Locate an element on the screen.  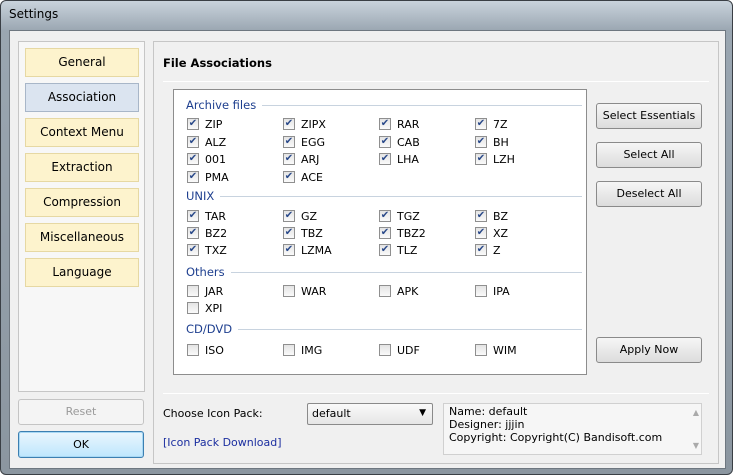
checkbox-label: XPI is located at coordinates (214, 308).